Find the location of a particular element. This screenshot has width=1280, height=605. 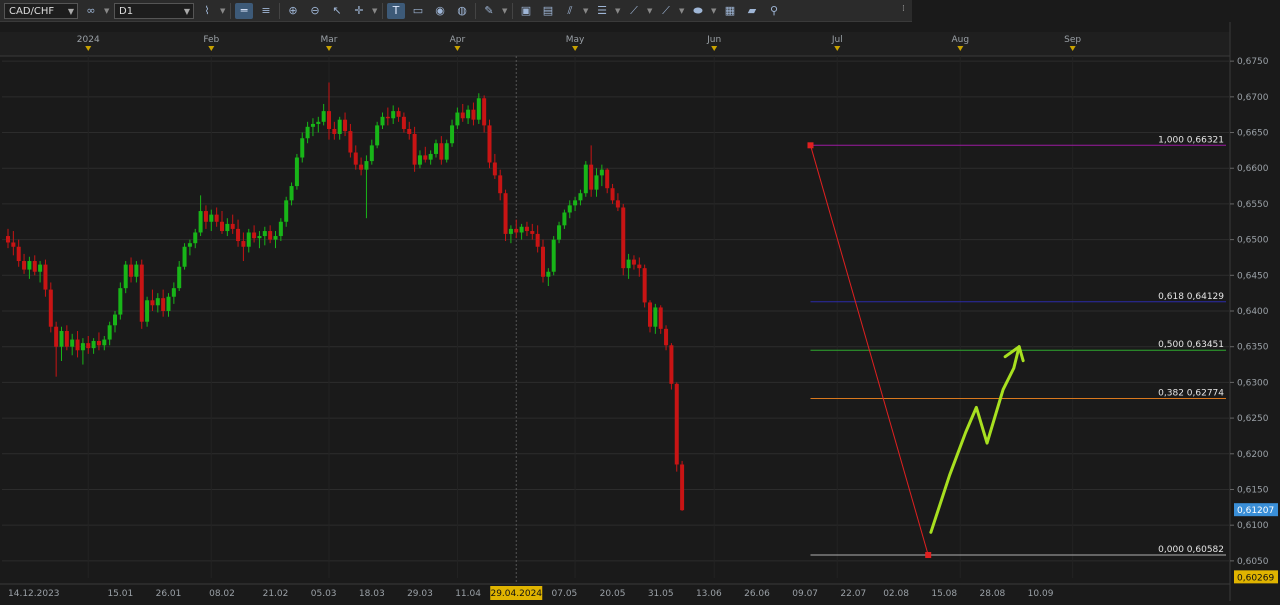

month-axis-strip is located at coordinates (615, 44).